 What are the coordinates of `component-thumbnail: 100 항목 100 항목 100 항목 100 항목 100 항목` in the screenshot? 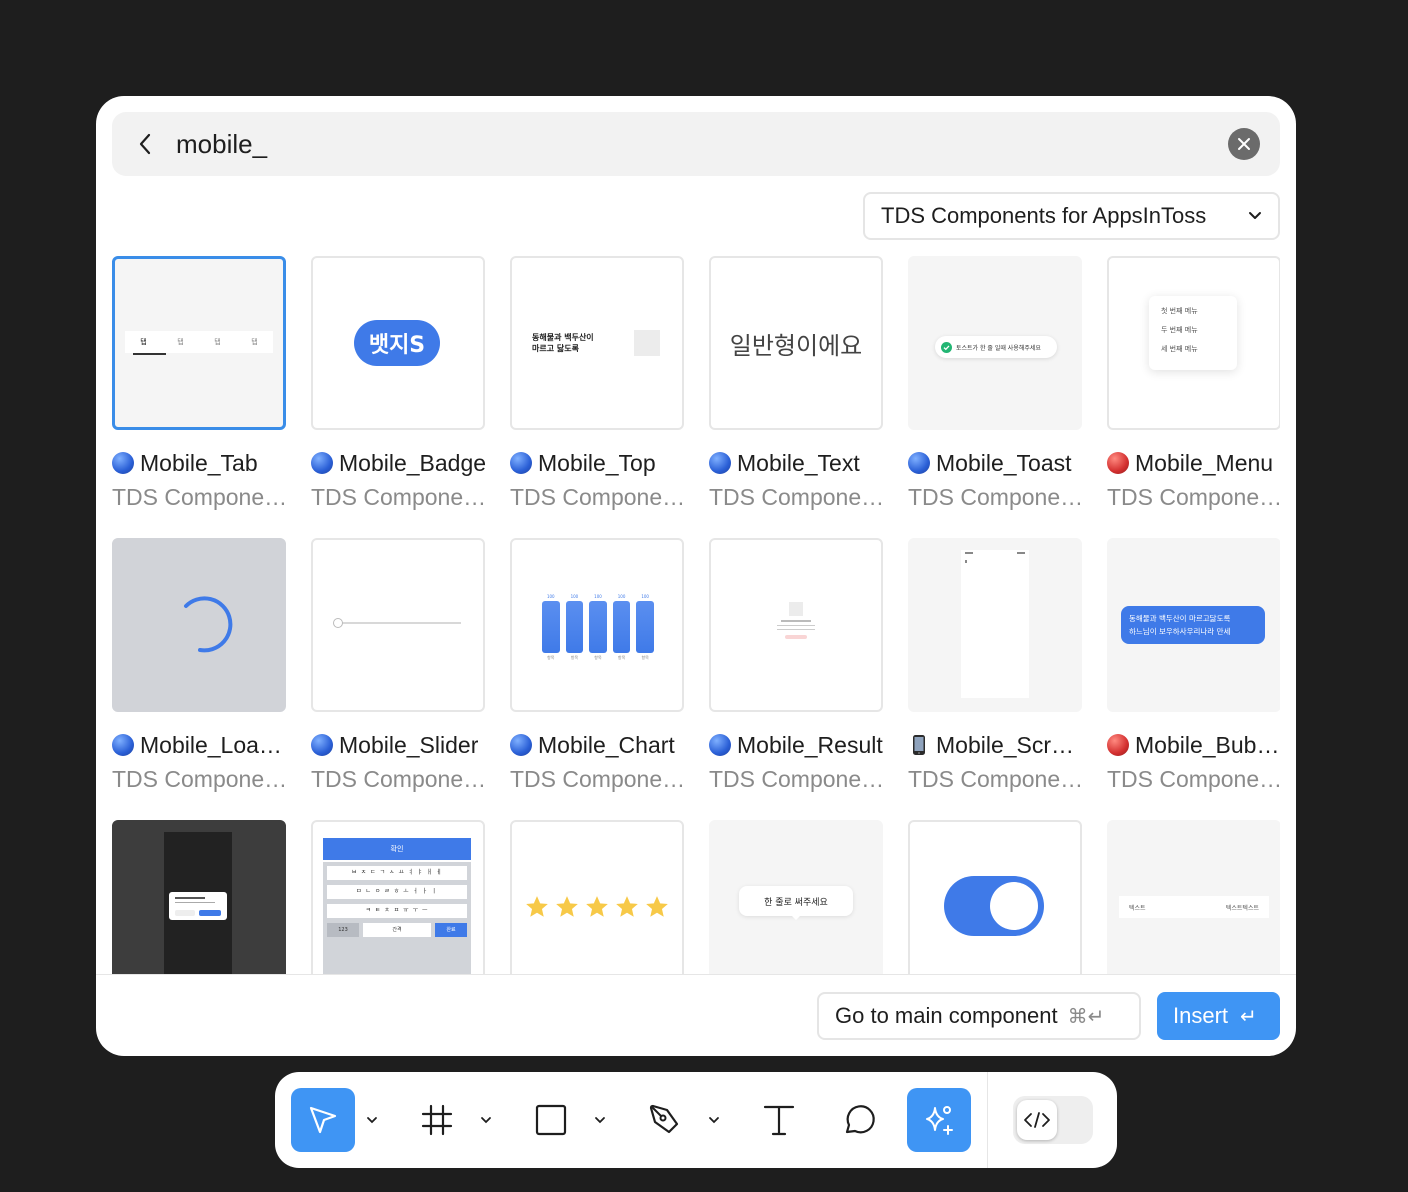 It's located at (597, 625).